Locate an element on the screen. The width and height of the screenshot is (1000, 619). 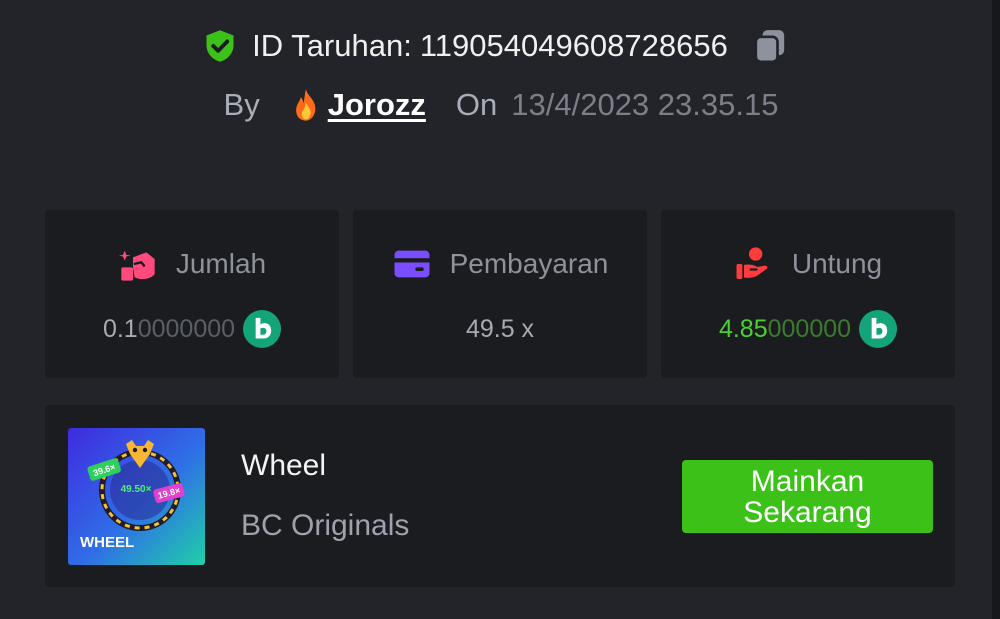
play-now-button: Mainkan Sekarang is located at coordinates (807, 496).